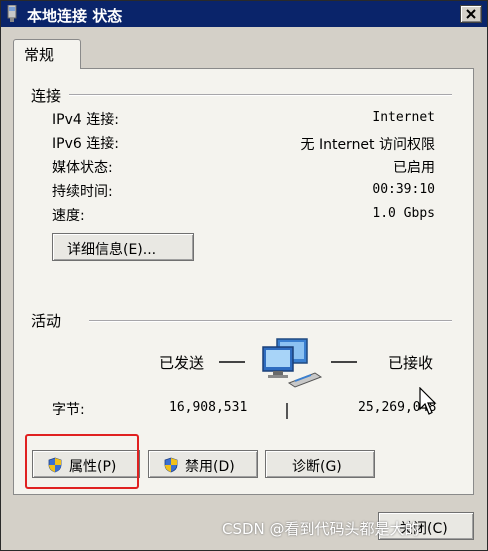 Image resolution: width=488 pixels, height=551 pixels. Describe the element at coordinates (85, 144) in the screenshot. I see `ipv6-label: IPv6 连接:` at that location.